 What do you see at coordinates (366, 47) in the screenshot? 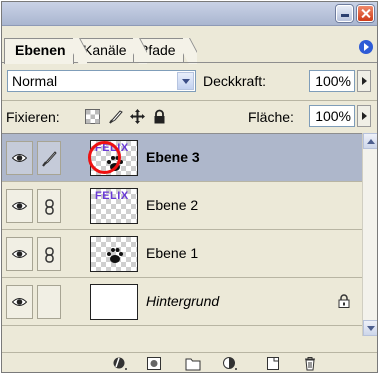
I see `palette-menu-icon` at bounding box center [366, 47].